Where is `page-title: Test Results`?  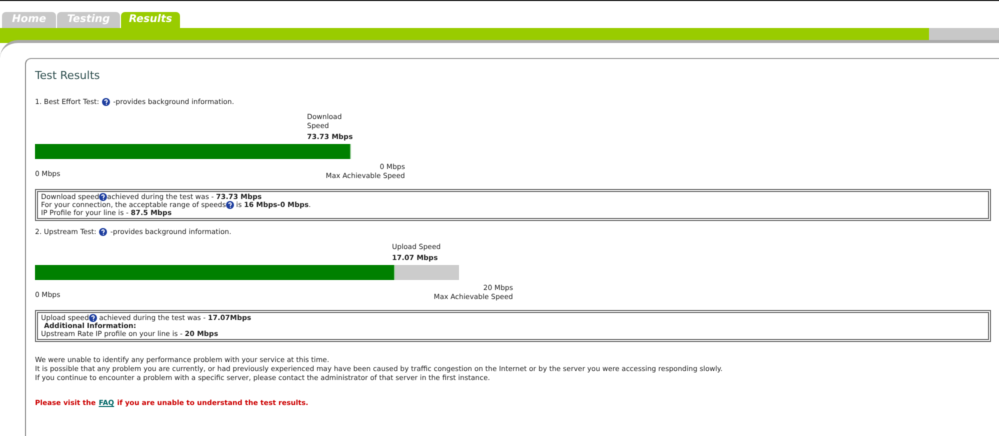
page-title: Test Results is located at coordinates (68, 75).